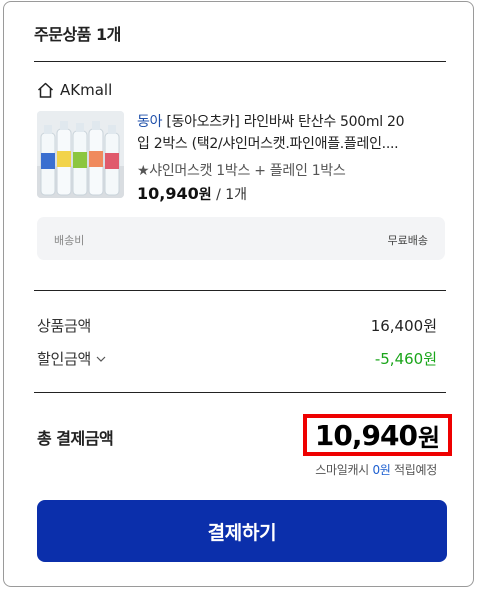  Describe the element at coordinates (149, 122) in the screenshot. I see `product-brand: 동아` at that location.